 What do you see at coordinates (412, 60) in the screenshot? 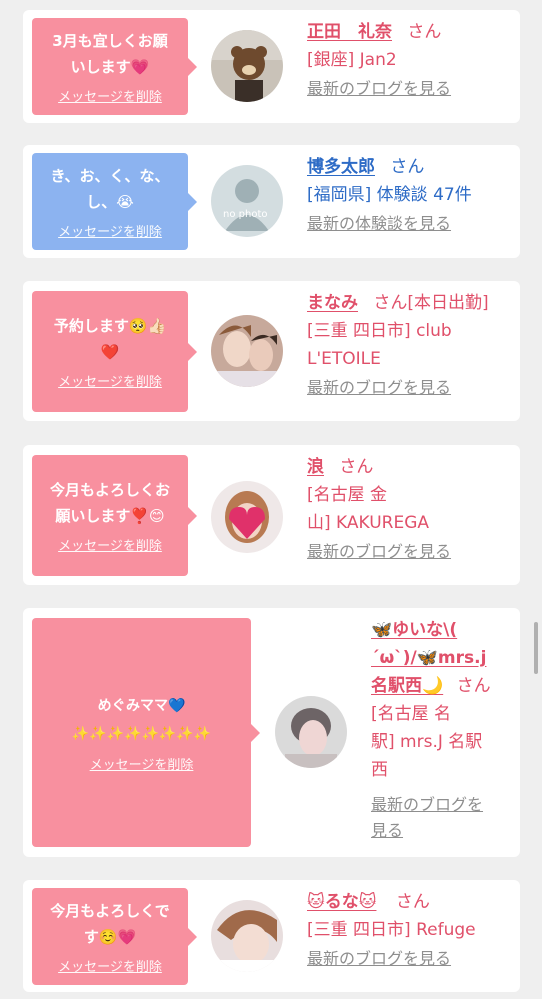
I see `user-info: 正田 礼奈 さん [銀座] Jan2 最新のブログを見る` at bounding box center [412, 60].